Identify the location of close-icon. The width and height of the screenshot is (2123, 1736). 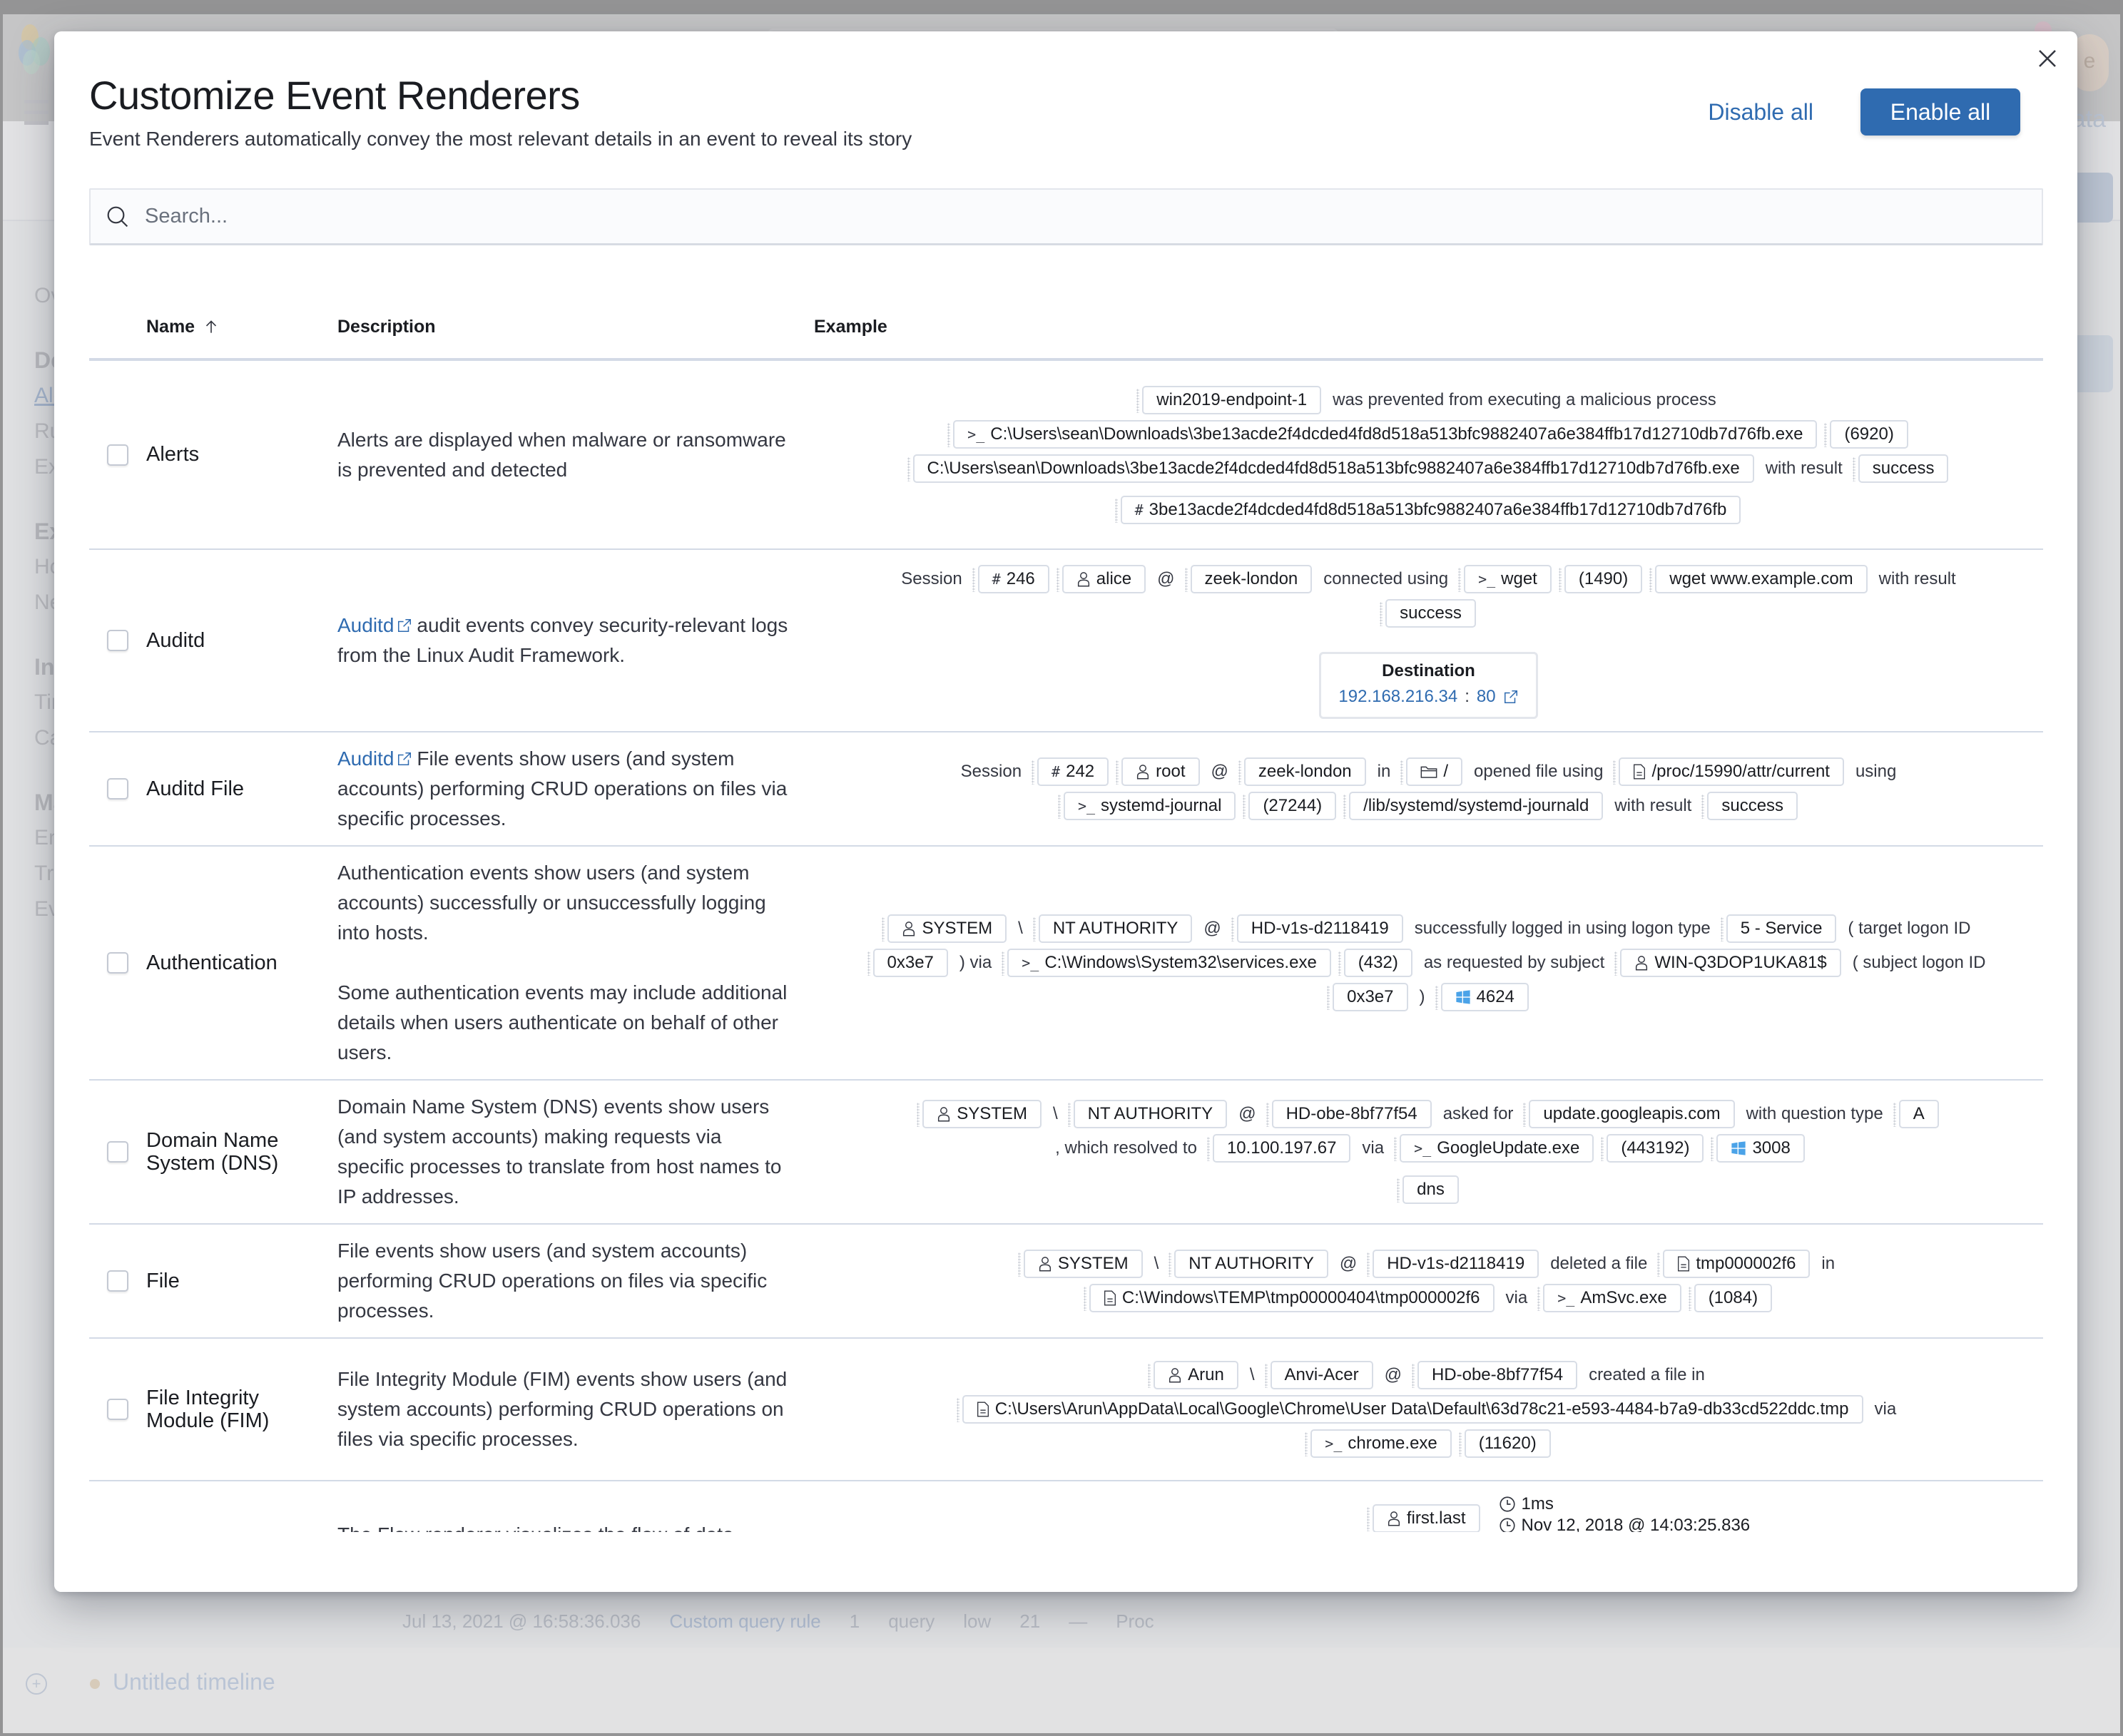
(2047, 58).